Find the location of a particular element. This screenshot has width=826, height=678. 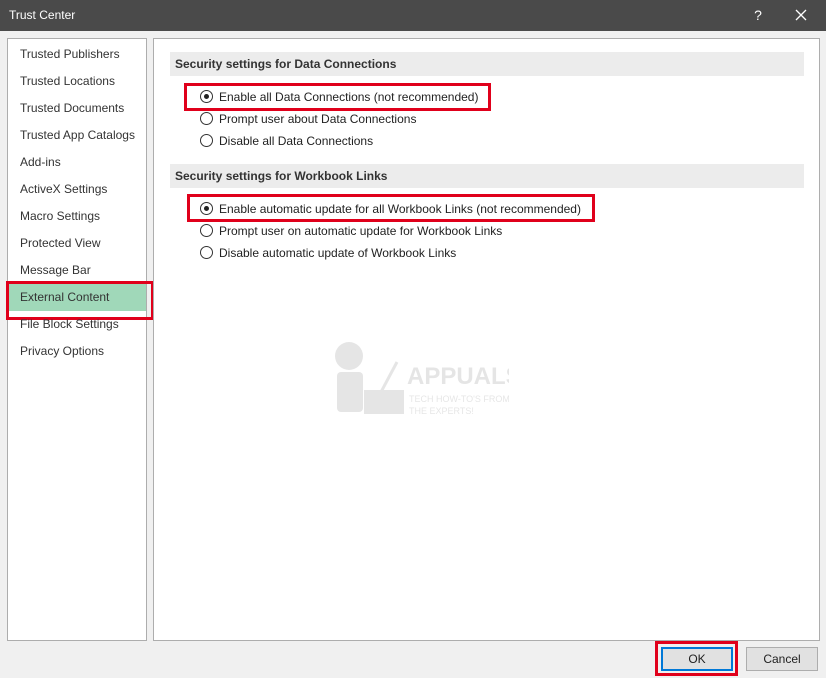

close-icon is located at coordinates (801, 15).